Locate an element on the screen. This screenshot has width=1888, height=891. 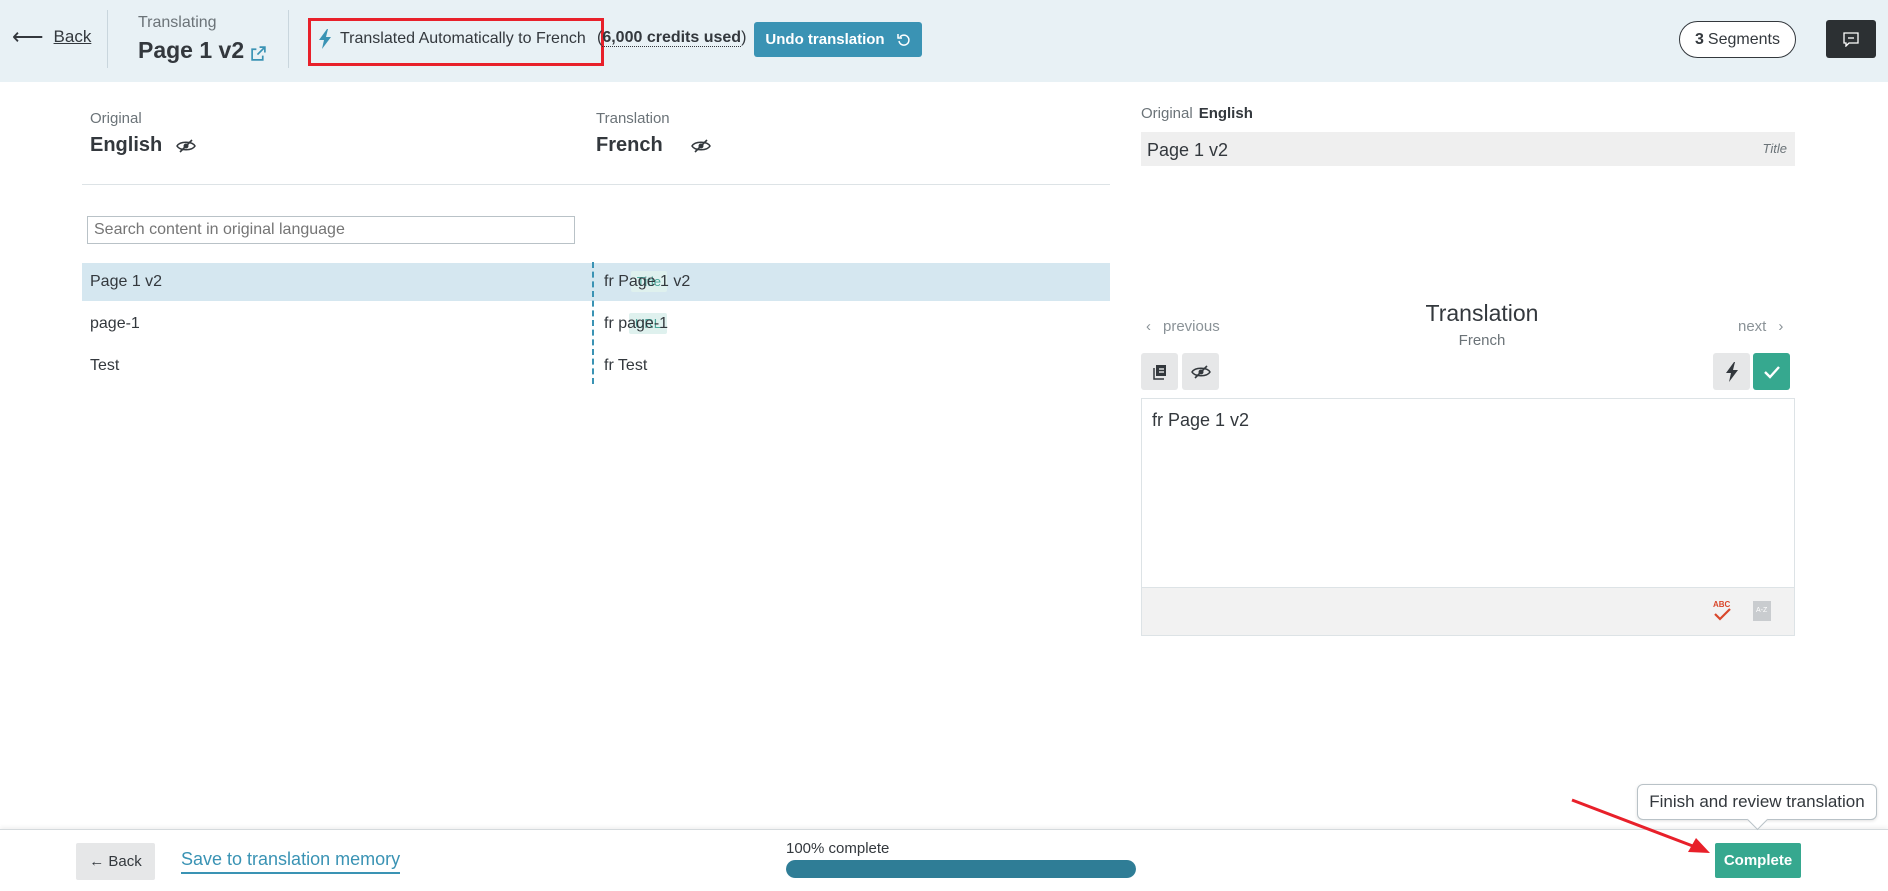
auto-translated-status: Translated Automatically to French is located at coordinates (452, 39).